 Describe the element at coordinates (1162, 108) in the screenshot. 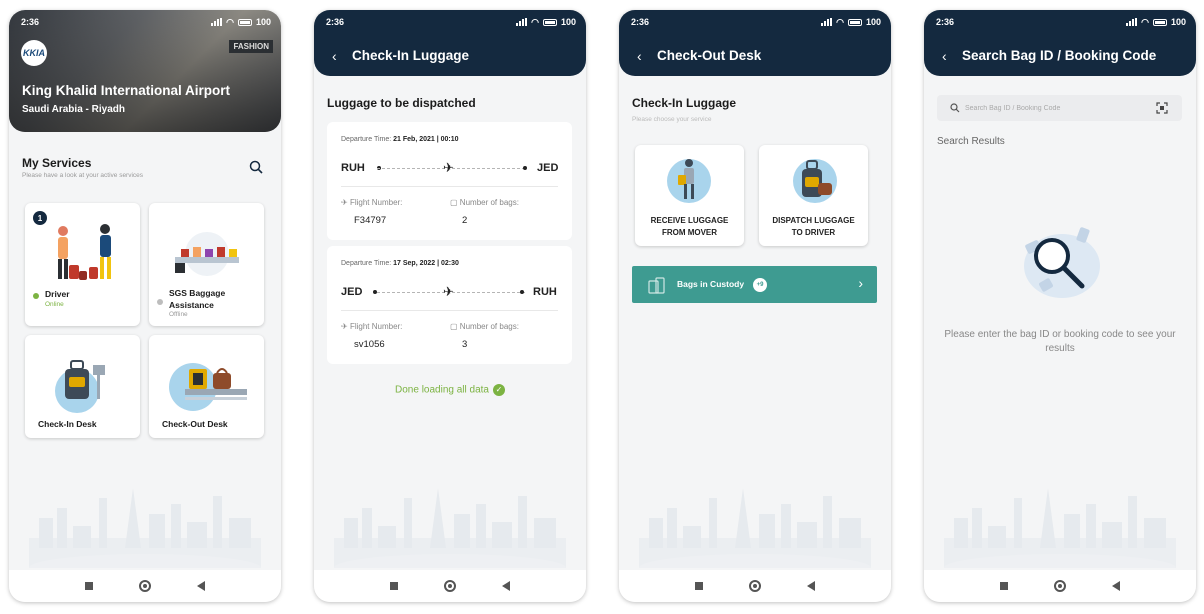

I see `qr-scan-icon` at that location.